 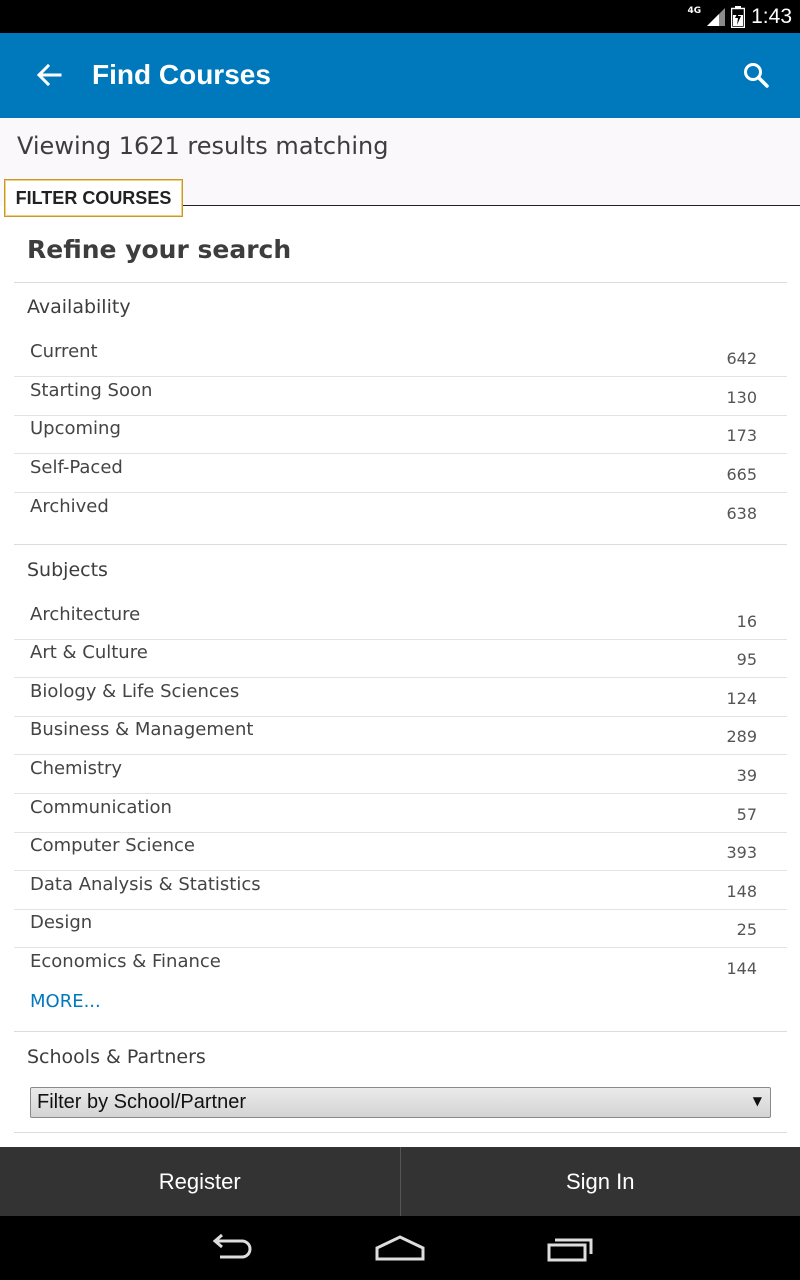 What do you see at coordinates (85, 614) in the screenshot?
I see `filter-label: Architecture` at bounding box center [85, 614].